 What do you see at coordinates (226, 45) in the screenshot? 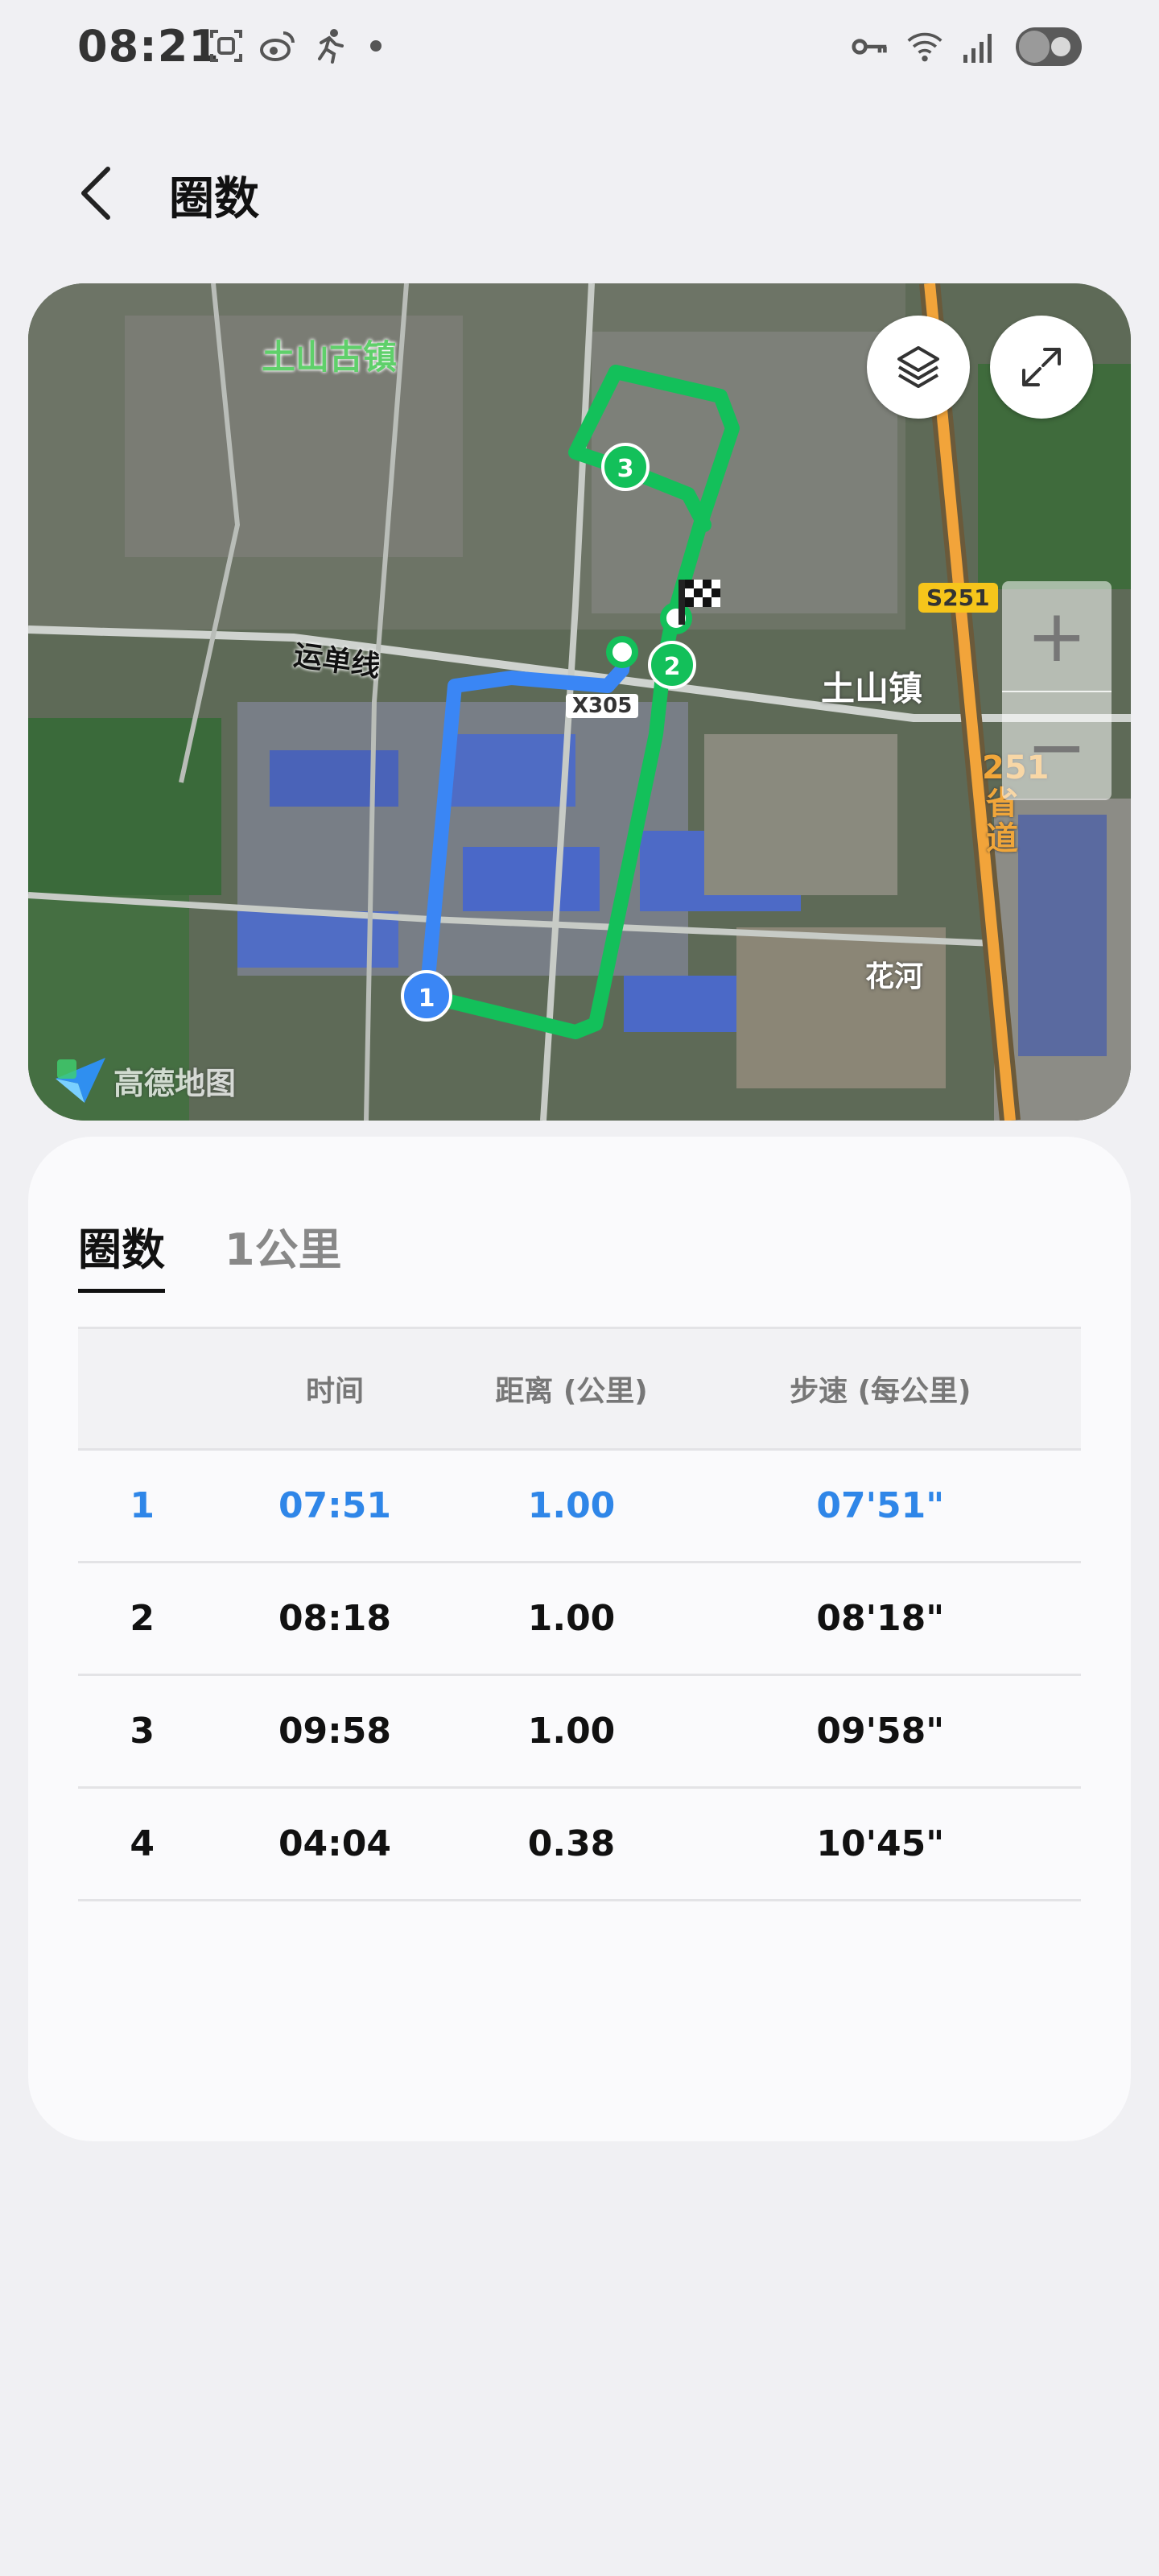
I see `screenshot-icon` at bounding box center [226, 45].